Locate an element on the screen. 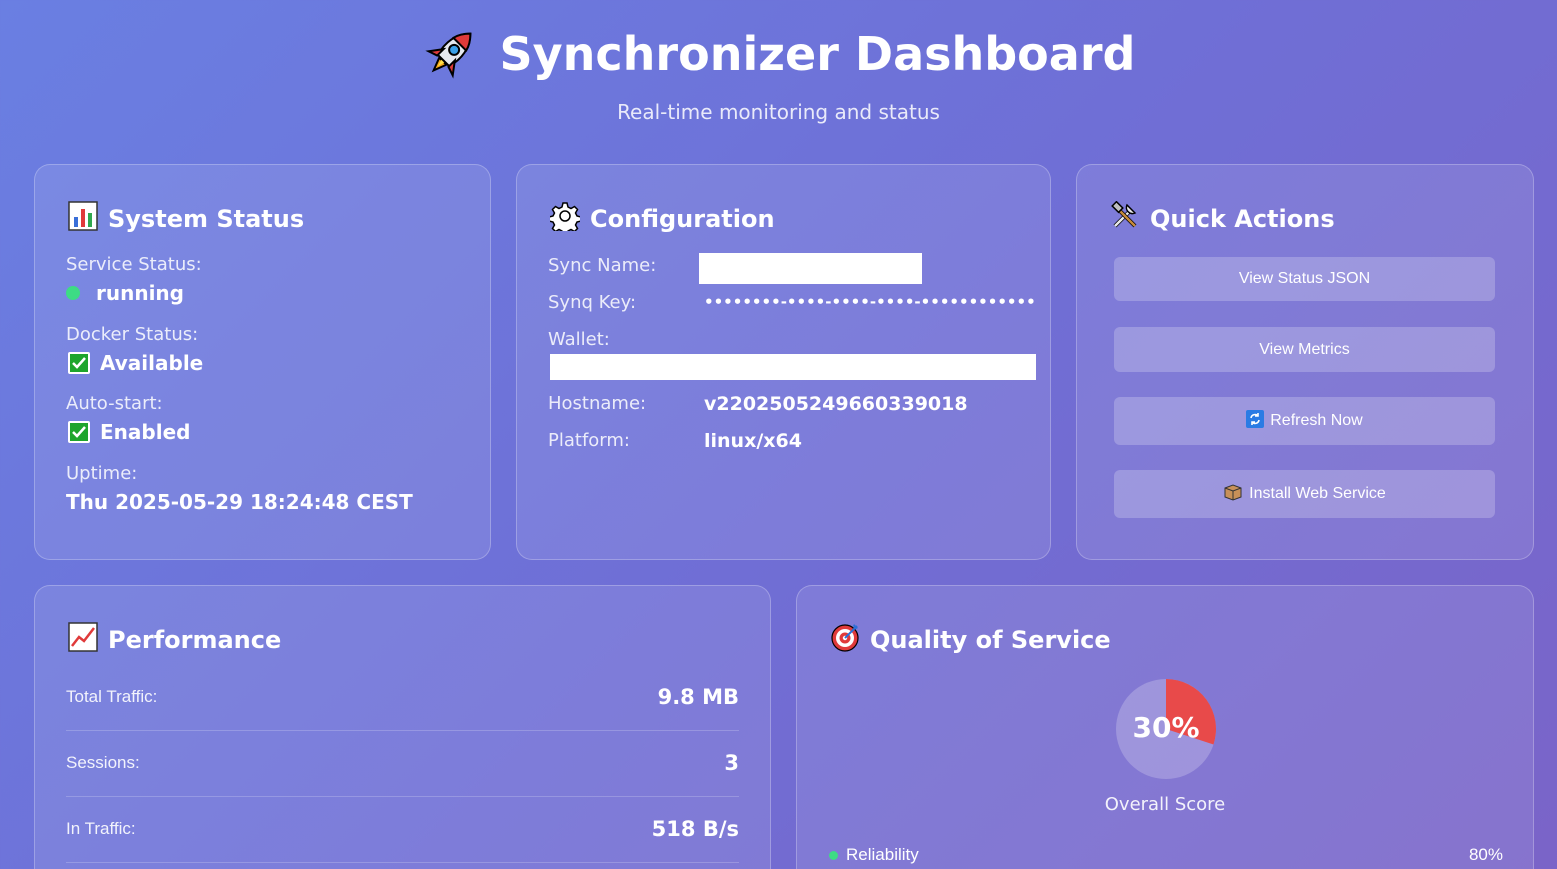 Image resolution: width=1557 pixels, height=869 pixels. overall-score-gauge: 30% is located at coordinates (1166, 729).